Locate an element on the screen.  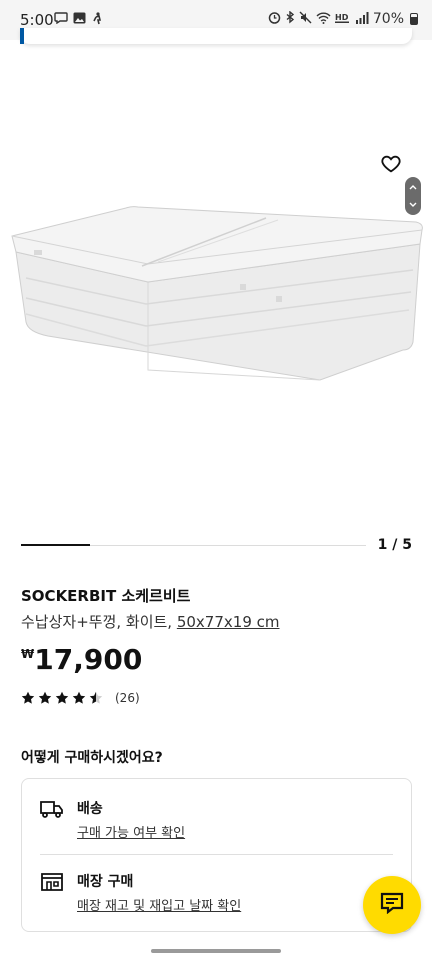
battery-icon is located at coordinates (414, 19).